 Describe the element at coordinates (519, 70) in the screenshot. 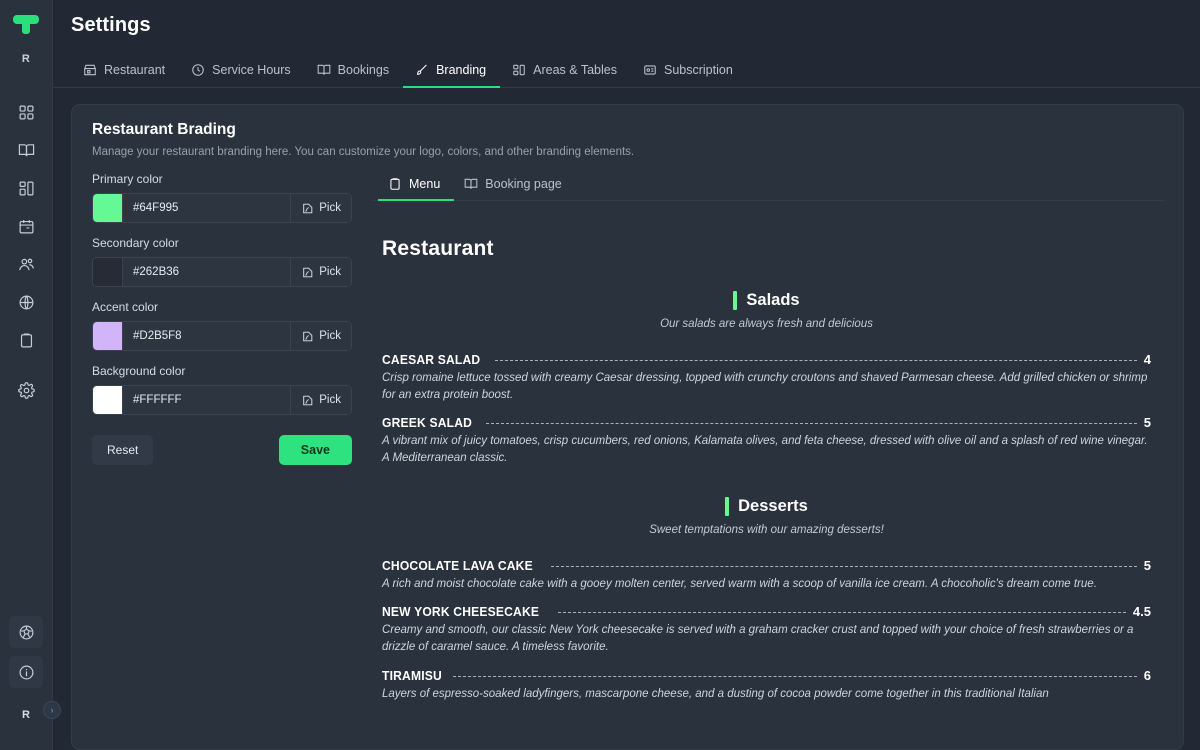

I see `tables-icon` at that location.